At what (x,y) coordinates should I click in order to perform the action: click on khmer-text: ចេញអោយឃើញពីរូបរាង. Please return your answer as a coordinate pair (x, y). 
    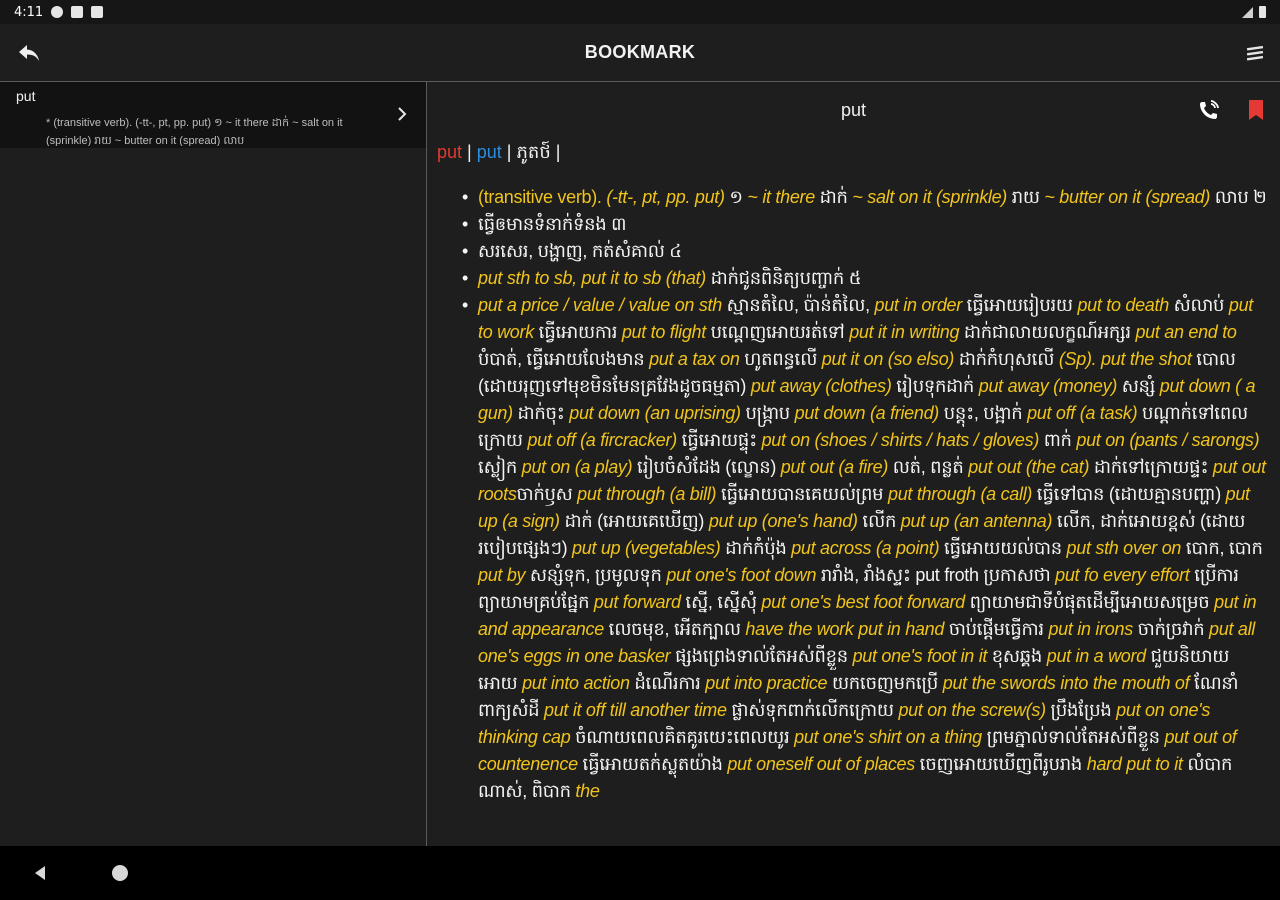
    Looking at the image, I should click on (1000, 764).